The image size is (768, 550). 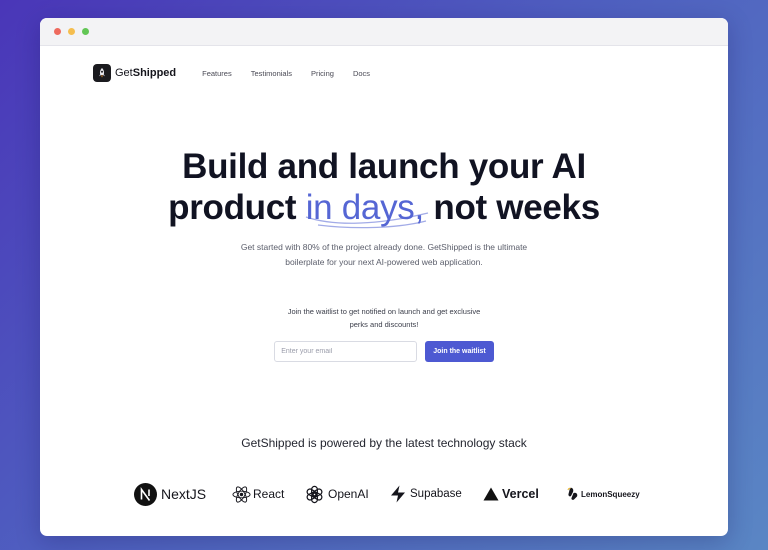 What do you see at coordinates (124, 73) in the screenshot?
I see `brand-prefix: Get` at bounding box center [124, 73].